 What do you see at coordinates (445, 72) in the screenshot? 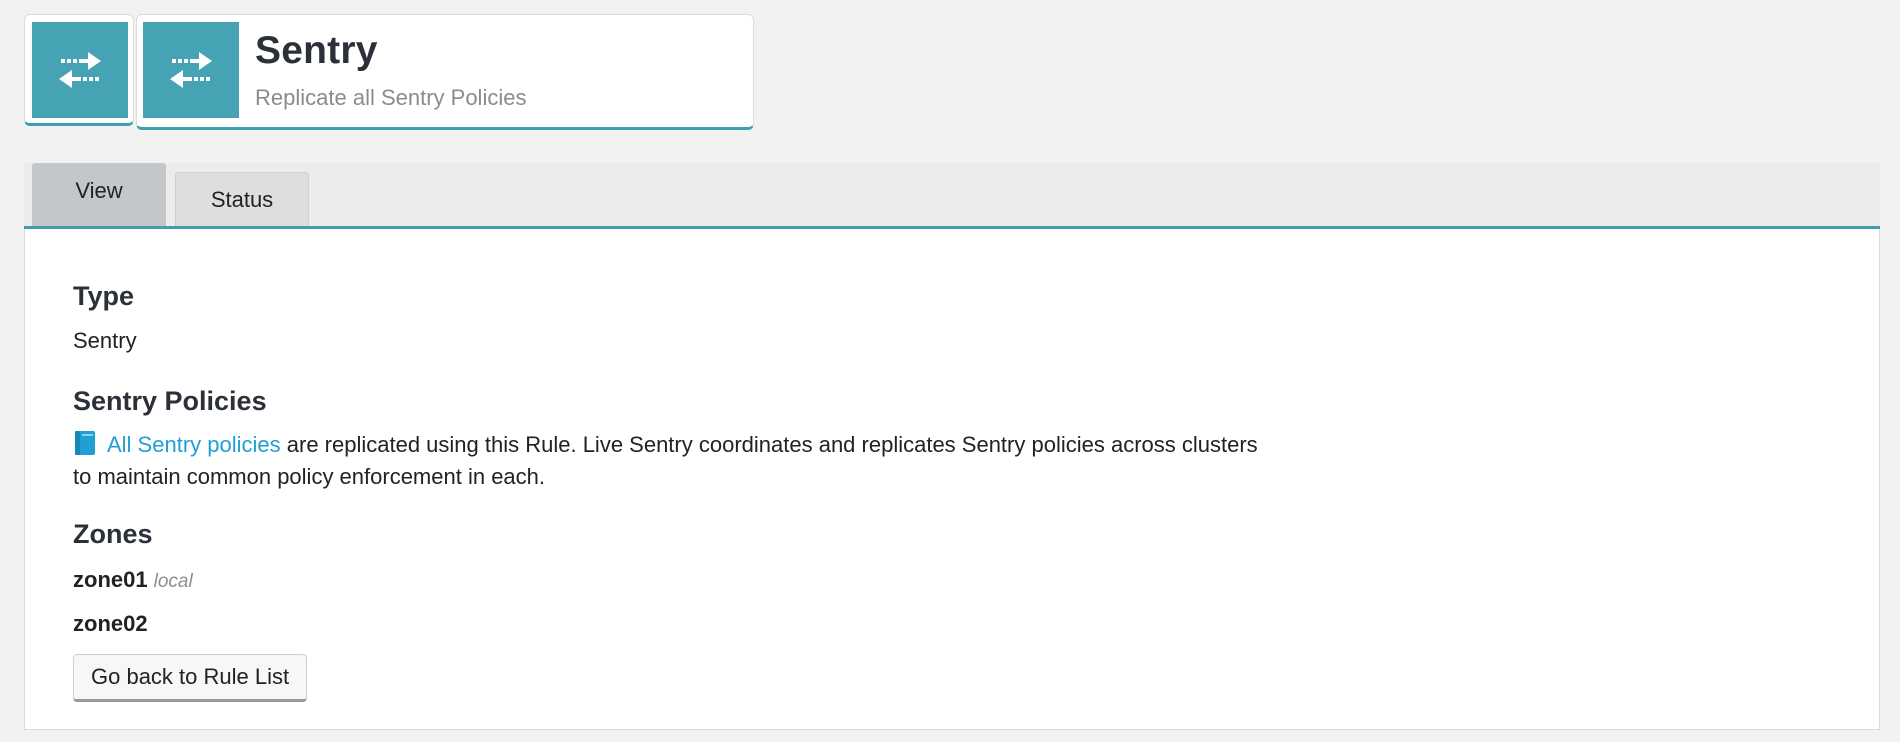
I see `rule-title-card: Sentry Replicate all Sentry Policies` at bounding box center [445, 72].